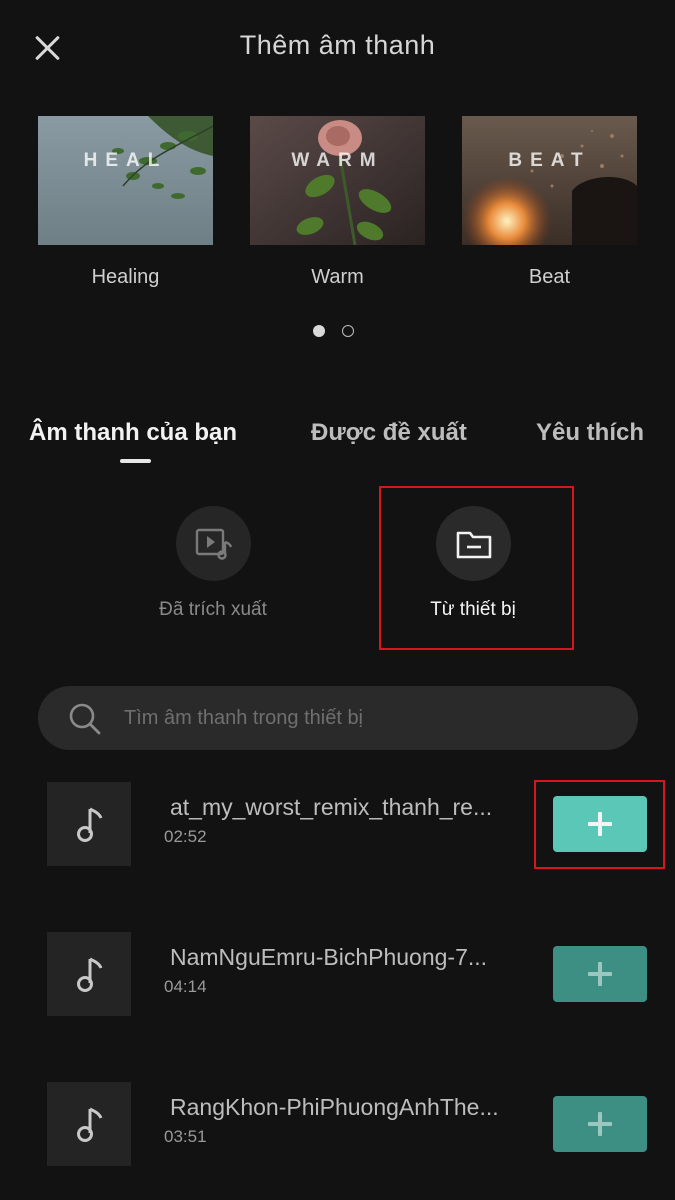  I want to click on search-bar, so click(338, 718).